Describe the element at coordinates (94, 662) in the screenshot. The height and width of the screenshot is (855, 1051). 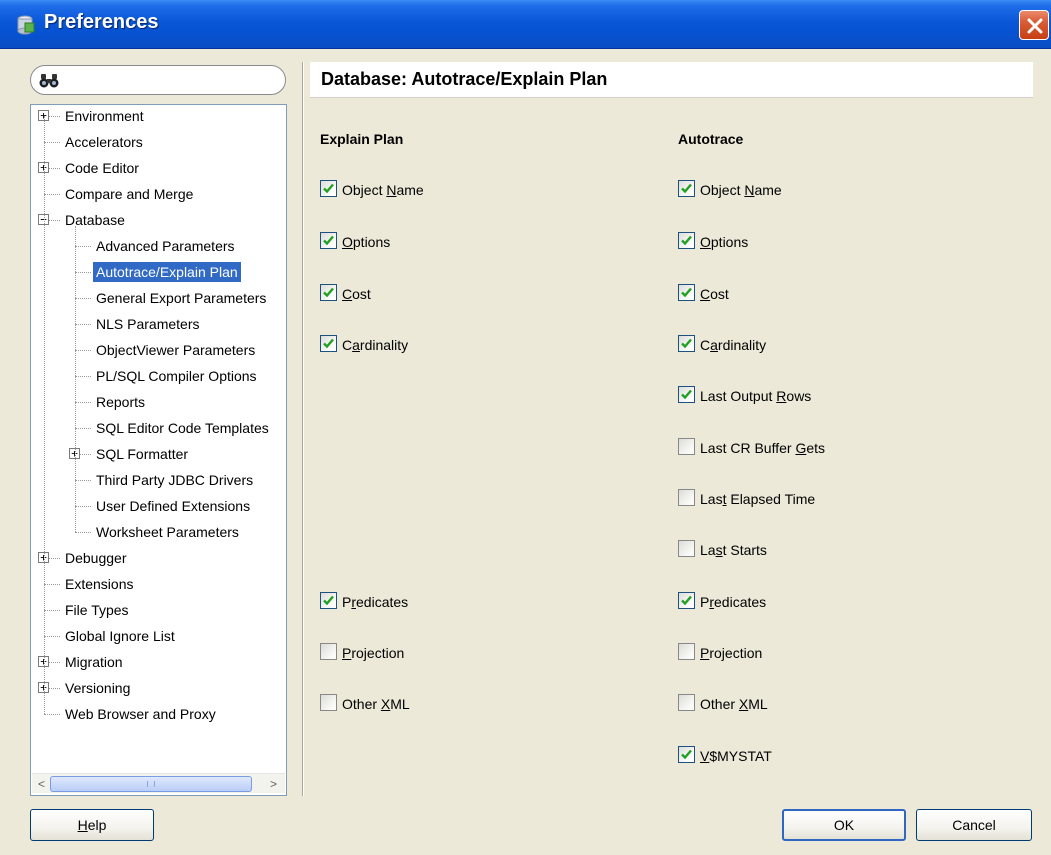
I see `tree-item-migration: Migration` at that location.